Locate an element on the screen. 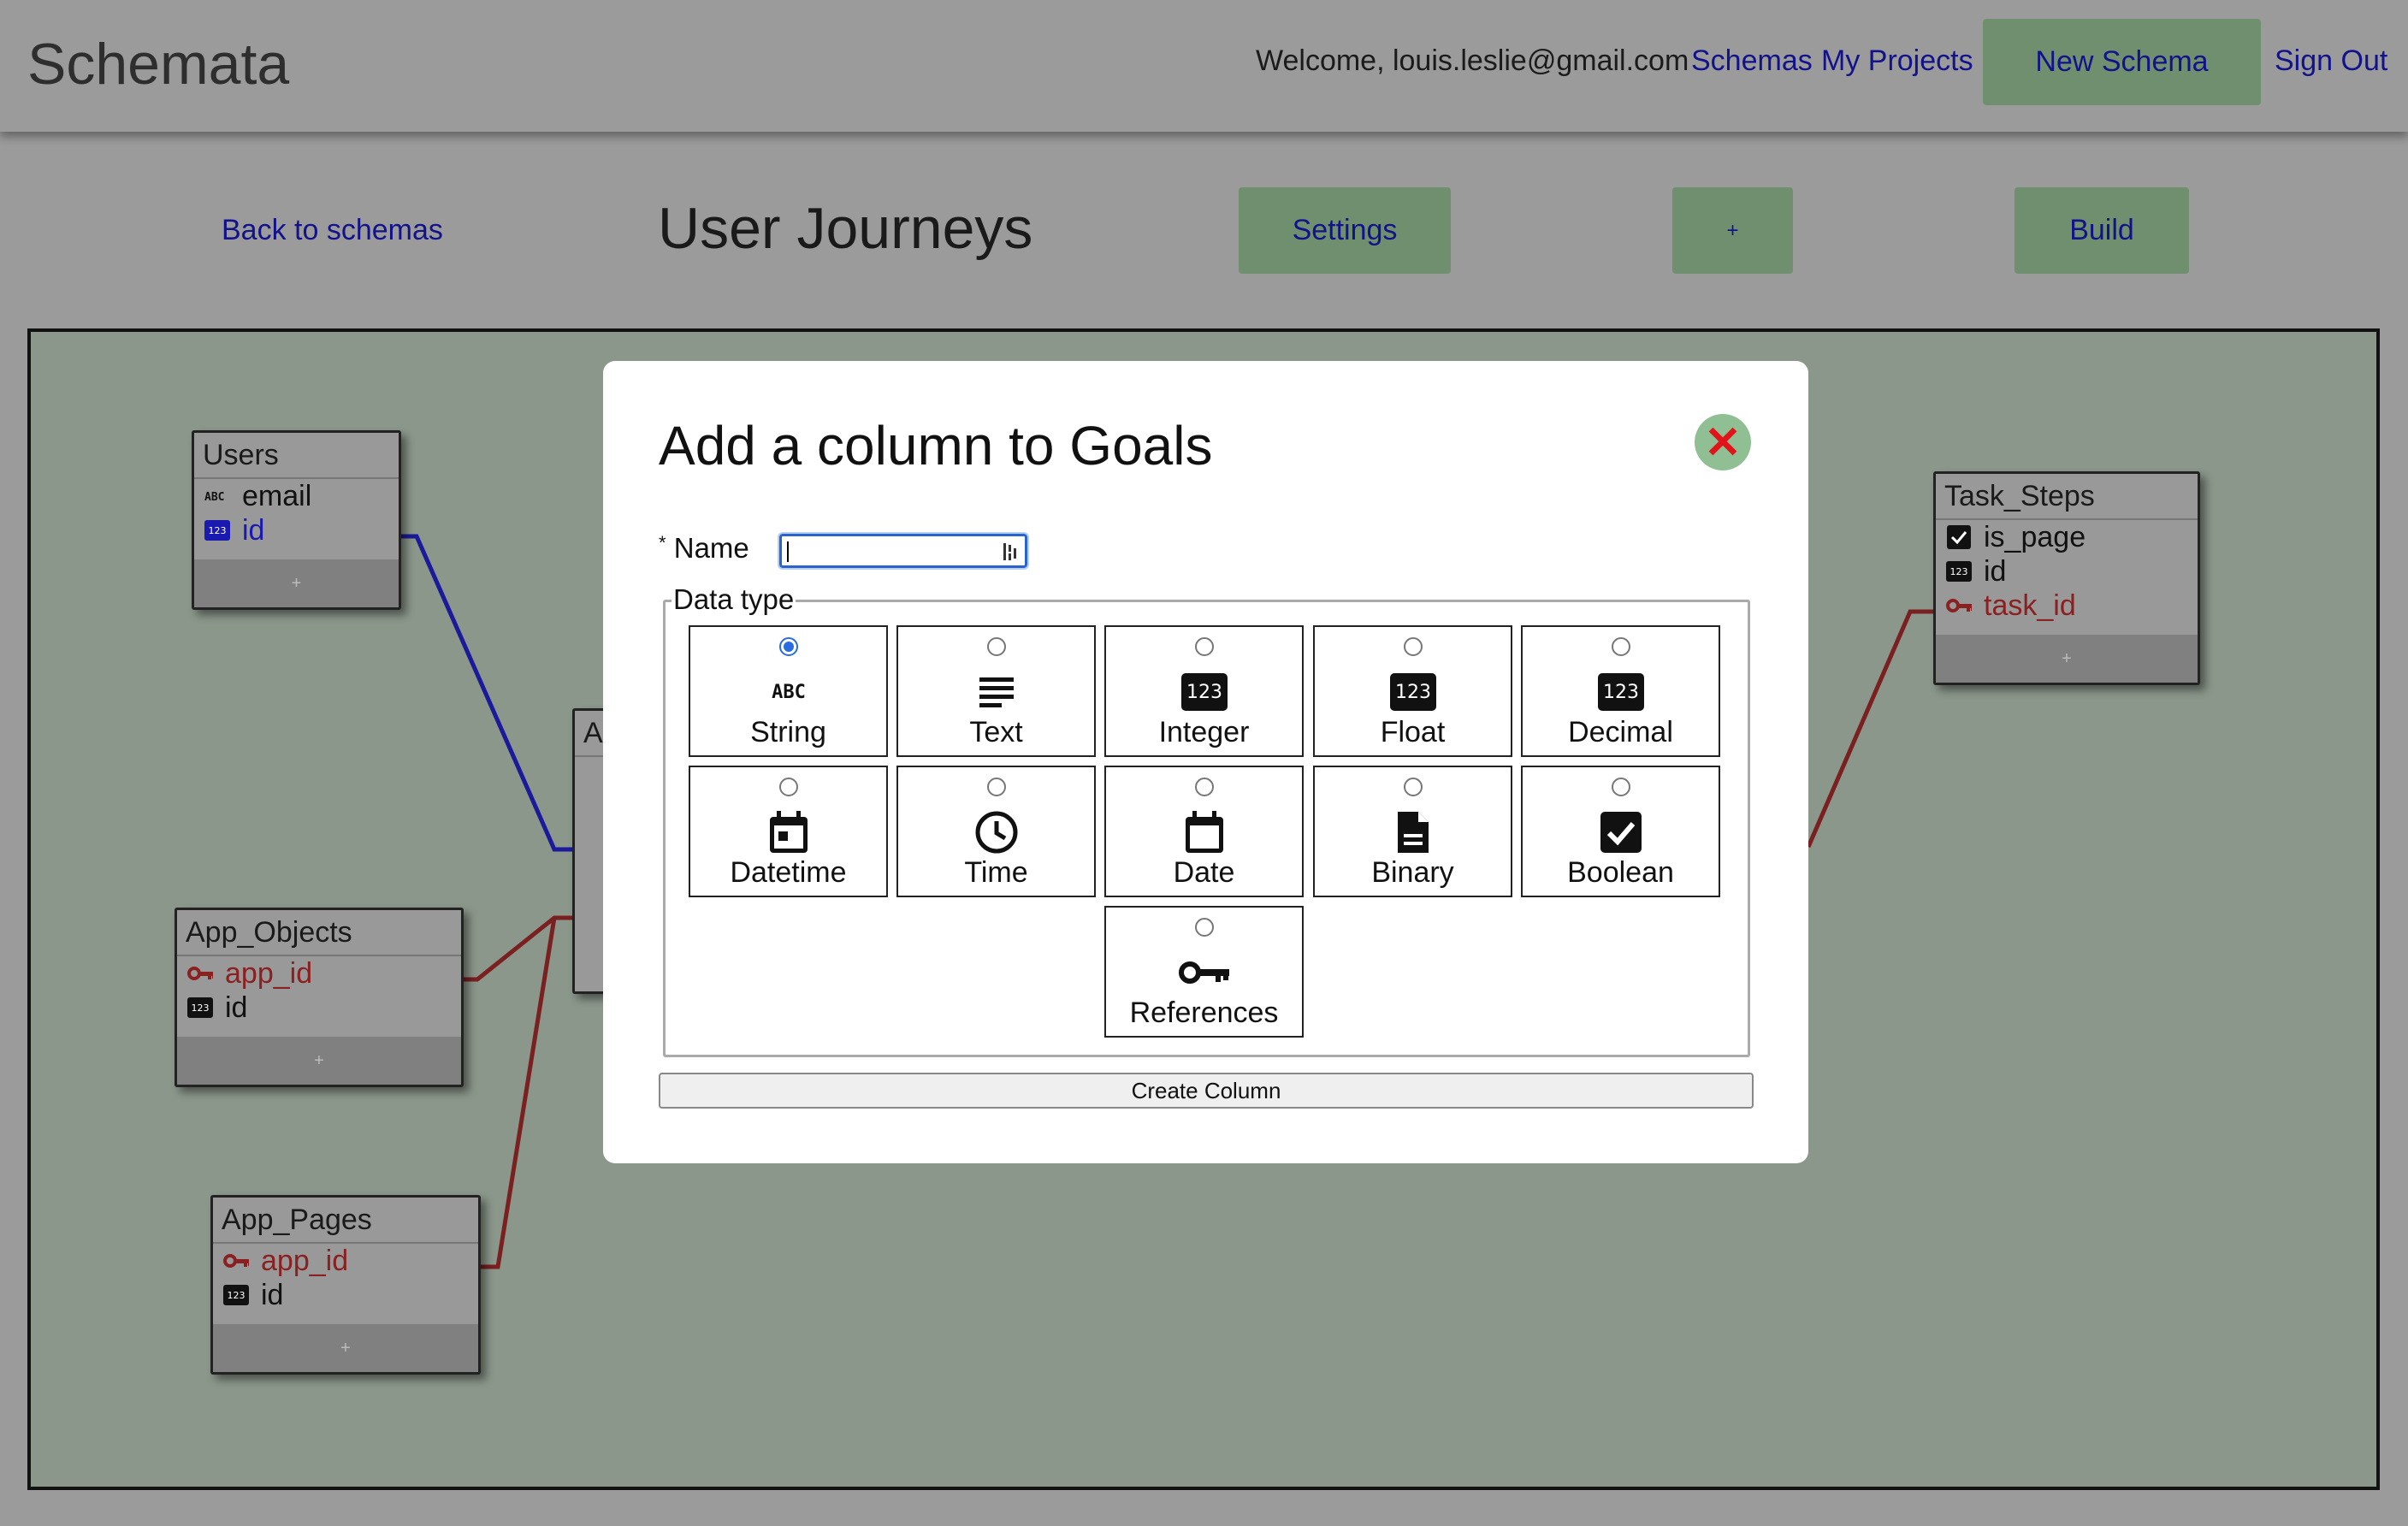 This screenshot has height=1526, width=2408. table-task-steps-title: Task_Steps is located at coordinates (2067, 497).